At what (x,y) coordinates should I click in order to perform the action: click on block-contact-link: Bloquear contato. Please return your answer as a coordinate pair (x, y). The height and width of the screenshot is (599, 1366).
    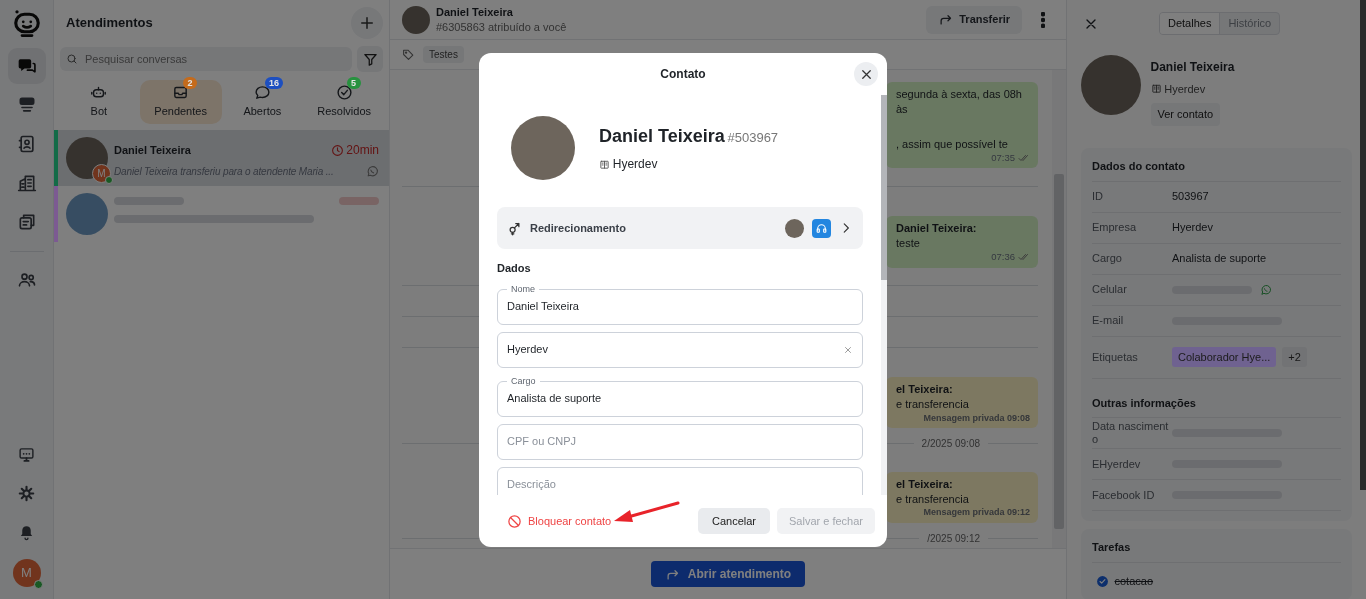
    Looking at the image, I should click on (559, 521).